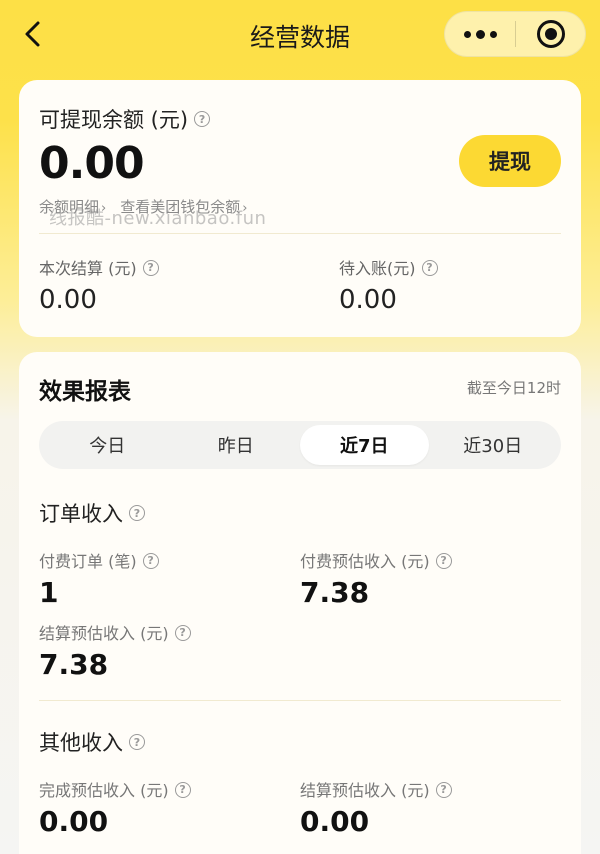 The height and width of the screenshot is (854, 600). Describe the element at coordinates (493, 445) in the screenshot. I see `tab-last-30-days: 近30日` at that location.